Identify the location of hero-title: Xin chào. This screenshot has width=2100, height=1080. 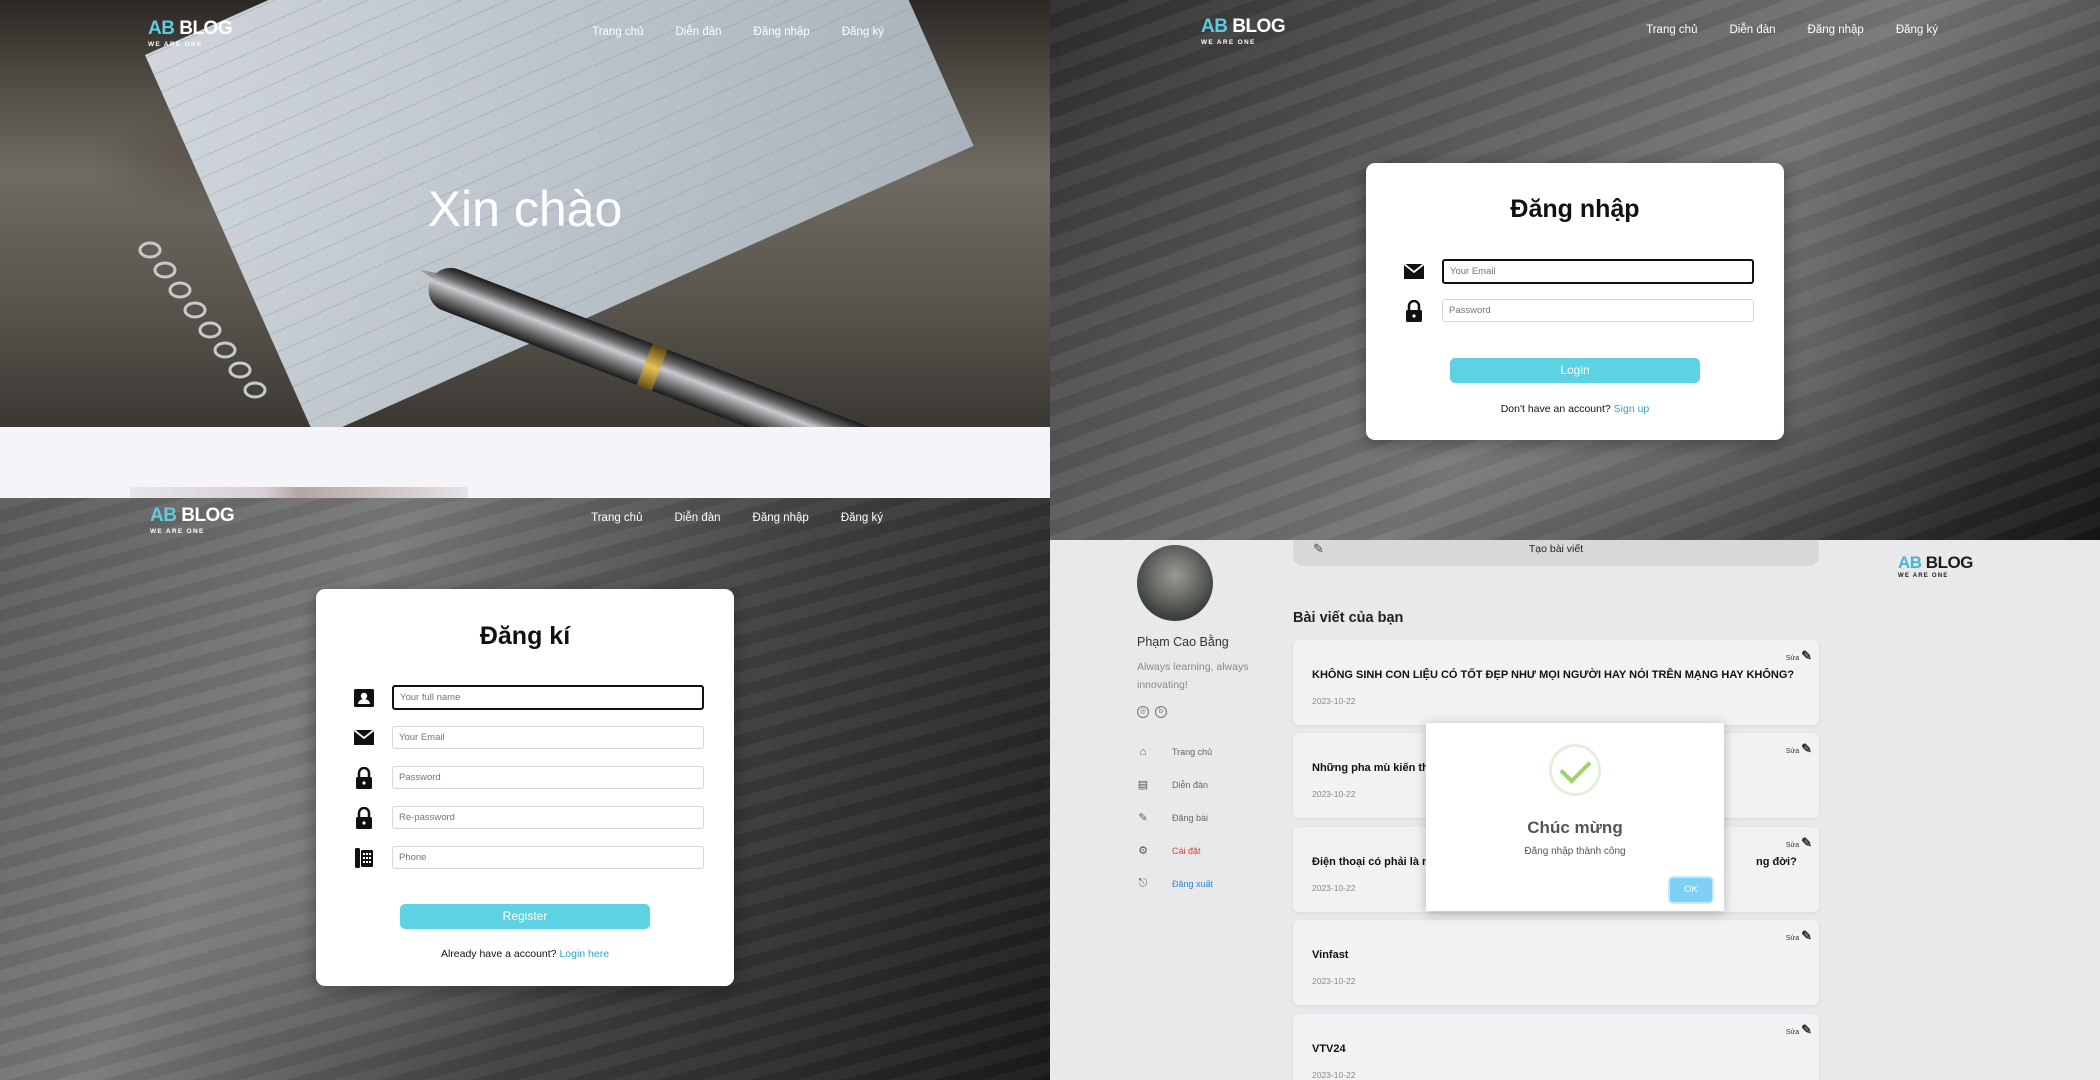
(525, 209).